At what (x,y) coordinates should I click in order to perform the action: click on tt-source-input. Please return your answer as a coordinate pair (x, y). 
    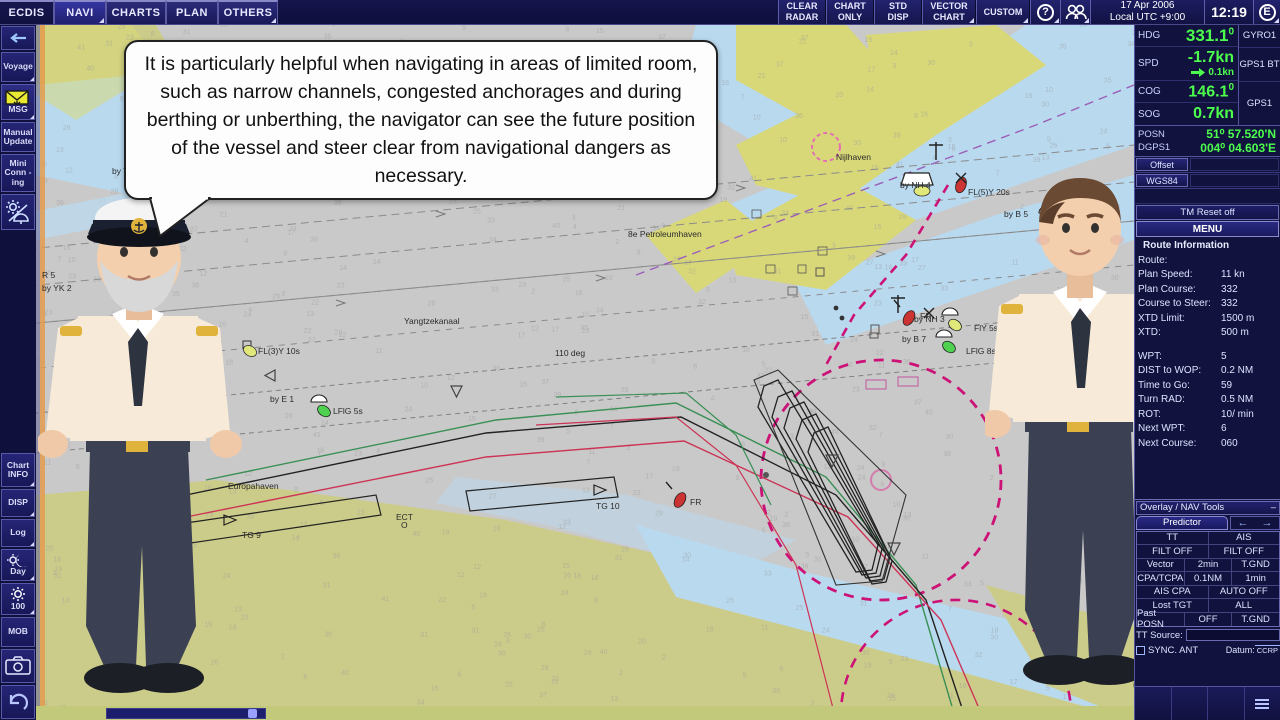
    Looking at the image, I should click on (1232, 635).